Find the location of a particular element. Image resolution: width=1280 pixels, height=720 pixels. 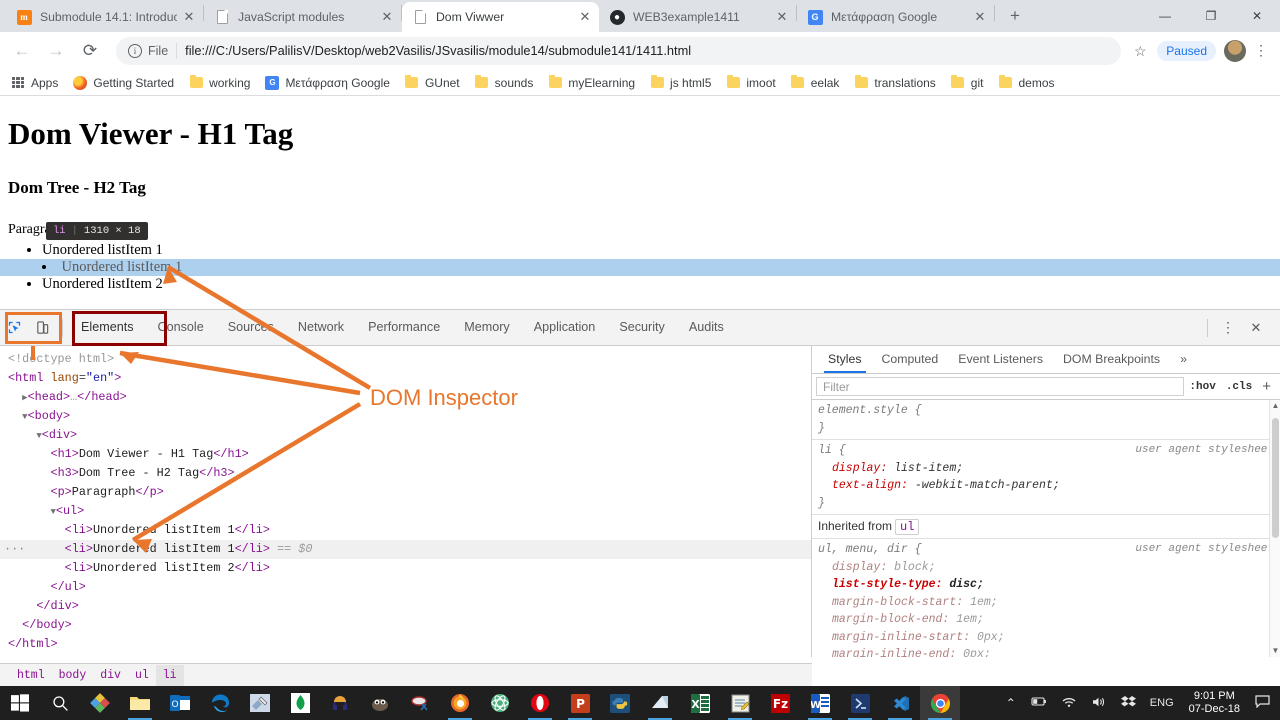

styles-hov-toggle: :hov is located at coordinates (1202, 387).